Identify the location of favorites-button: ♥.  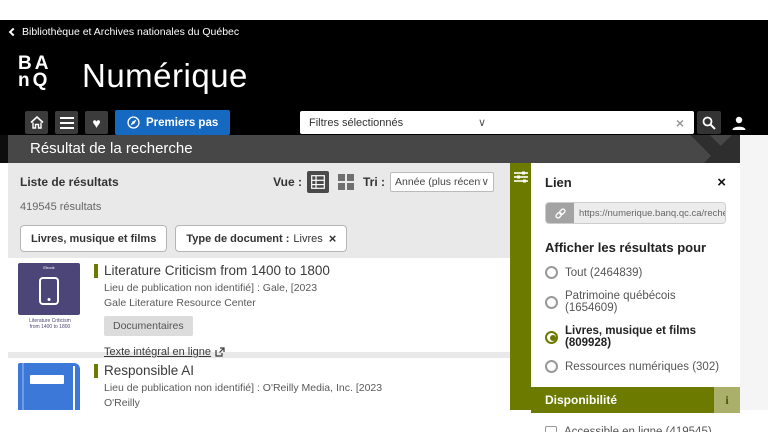
(96, 122).